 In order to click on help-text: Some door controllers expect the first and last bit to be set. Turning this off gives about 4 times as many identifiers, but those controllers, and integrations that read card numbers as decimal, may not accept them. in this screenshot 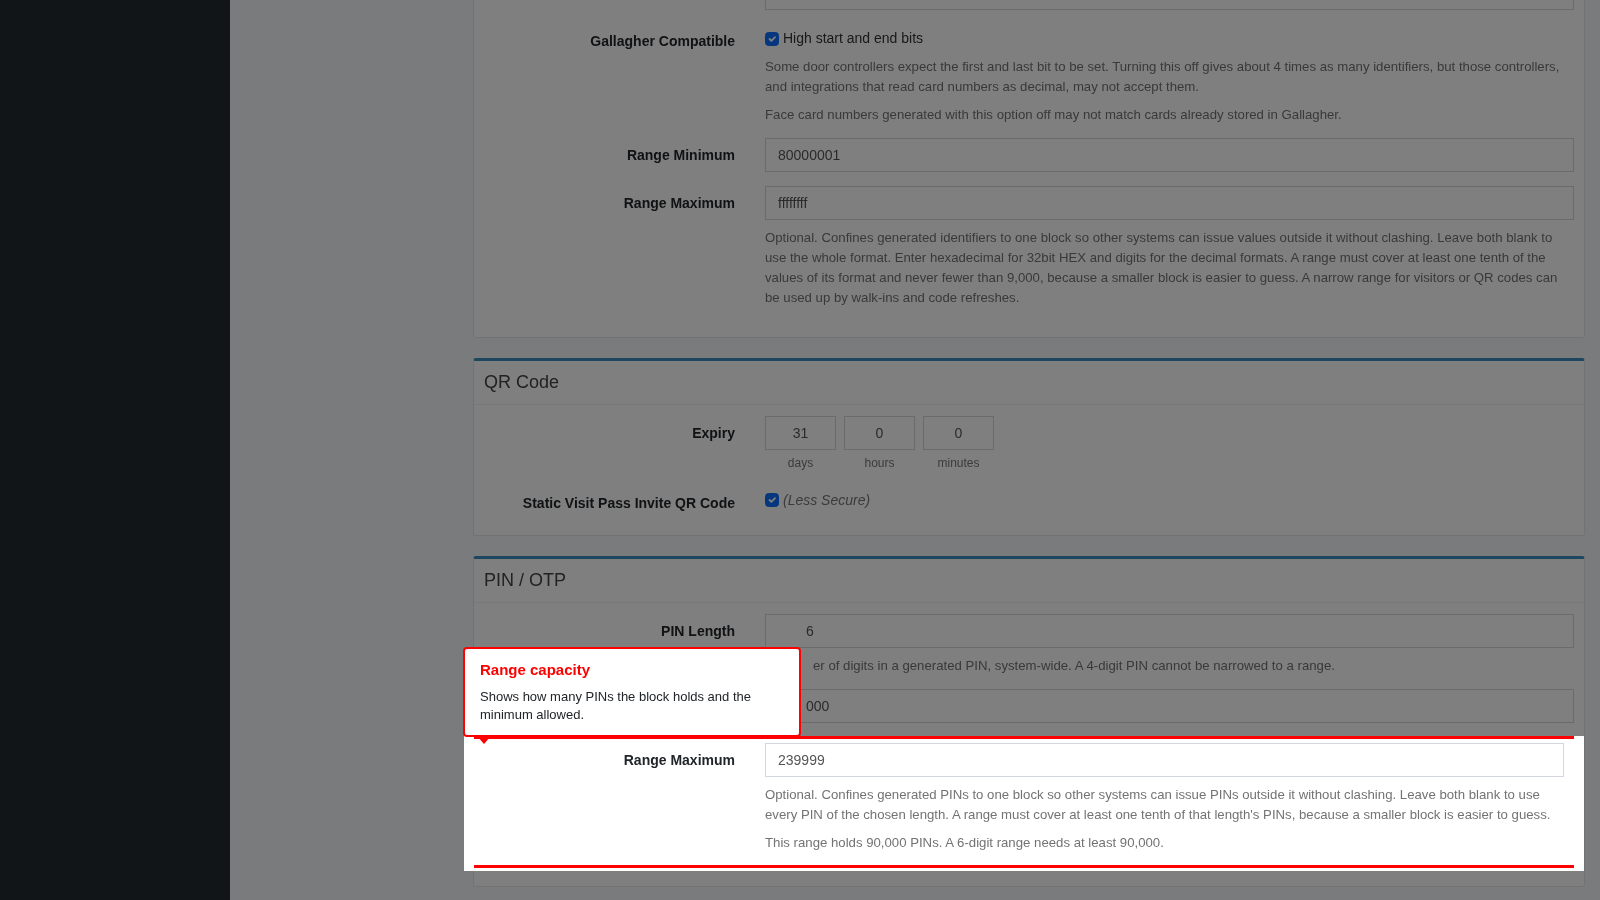, I will do `click(1163, 77)`.